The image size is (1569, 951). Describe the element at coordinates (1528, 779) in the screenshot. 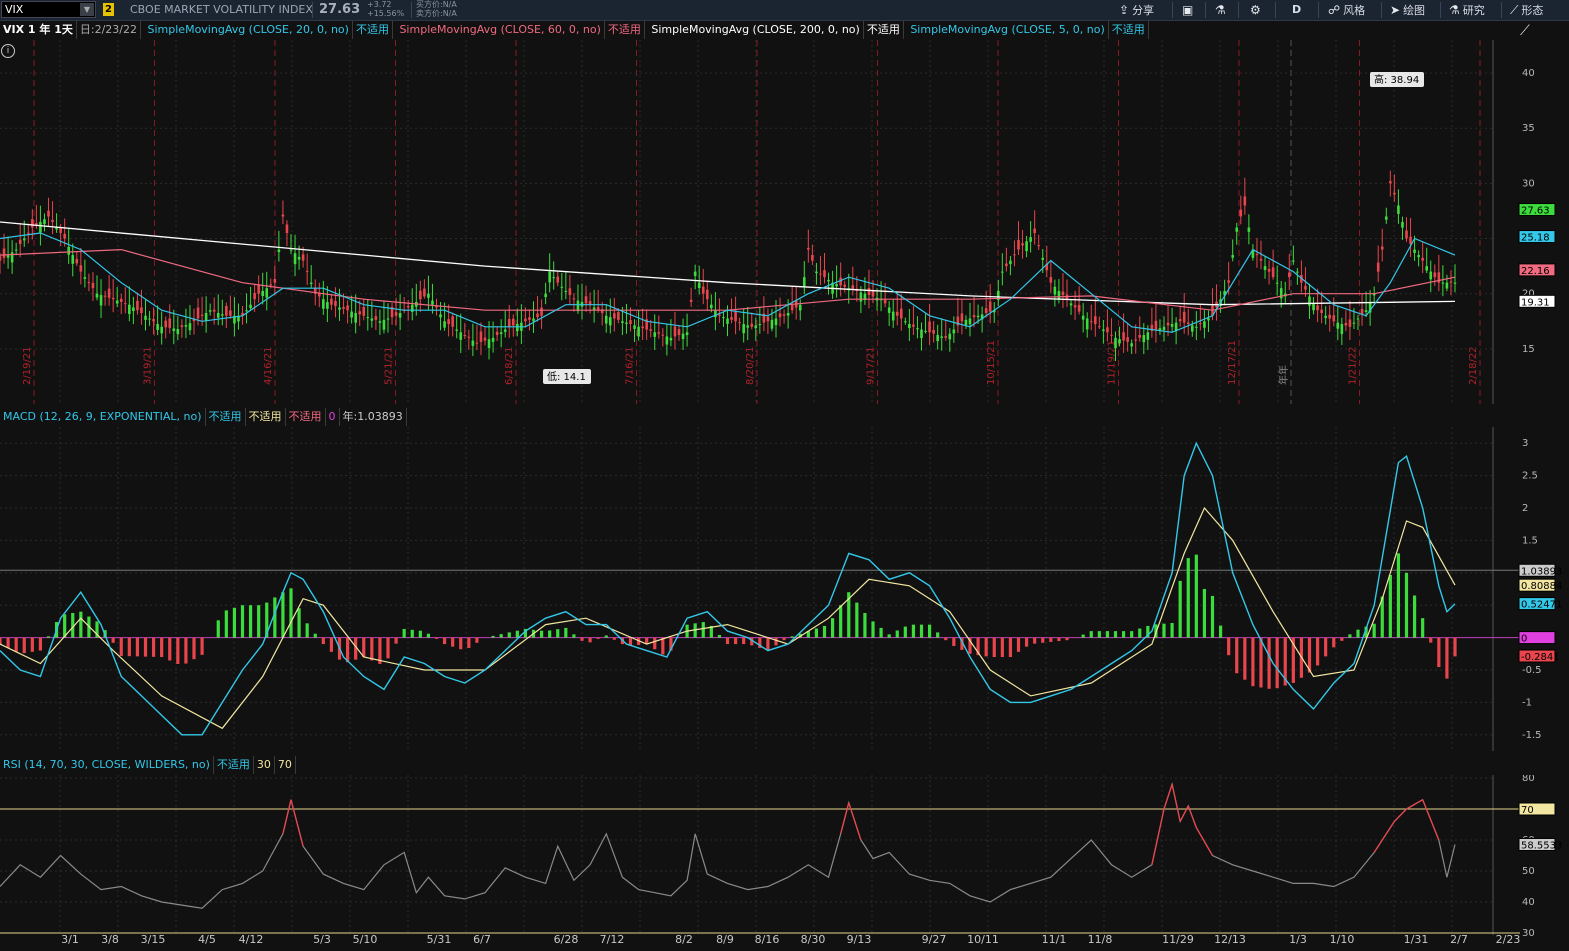

I see `y-tick-label: 80` at that location.